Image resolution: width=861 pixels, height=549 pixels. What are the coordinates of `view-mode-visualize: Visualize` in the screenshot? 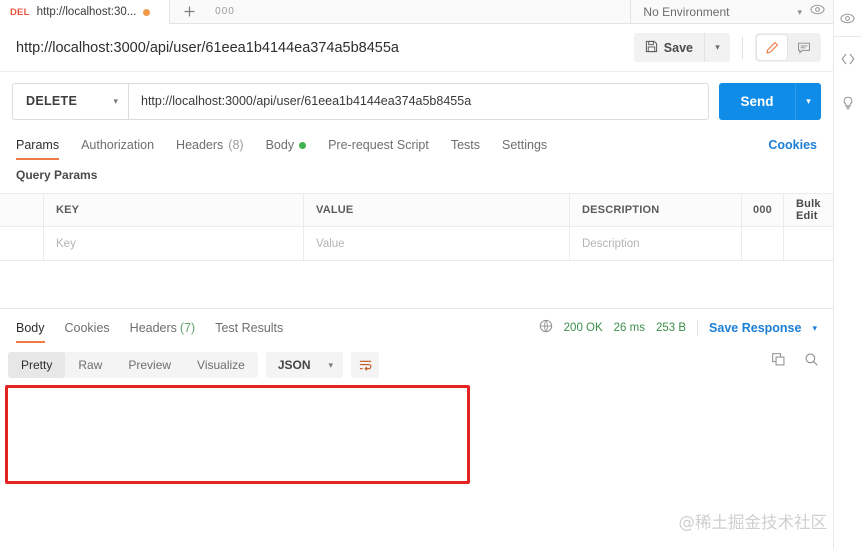 It's located at (221, 365).